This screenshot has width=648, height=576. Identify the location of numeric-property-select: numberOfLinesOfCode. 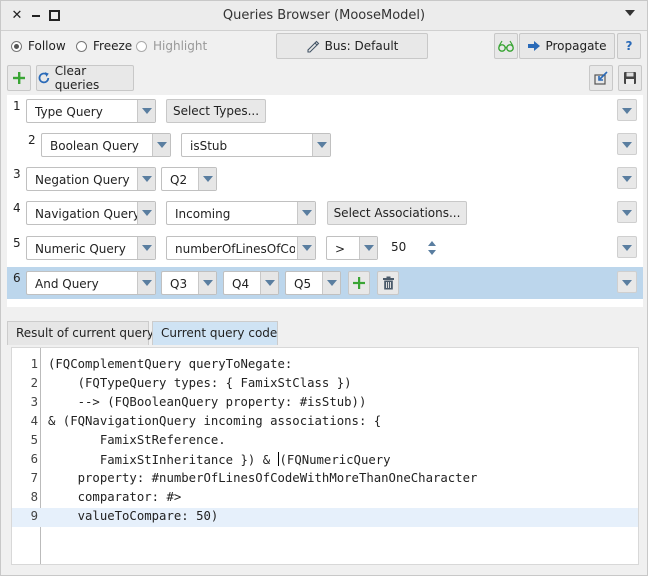
(241, 248).